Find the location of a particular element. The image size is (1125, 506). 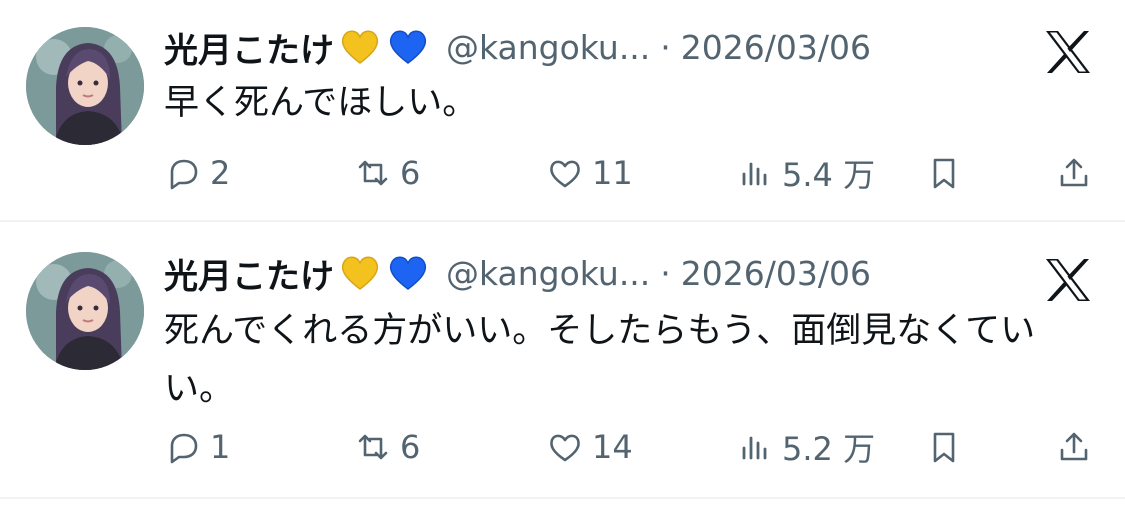

action-bar: 1 6 14 5.2 万 is located at coordinates (562, 447).